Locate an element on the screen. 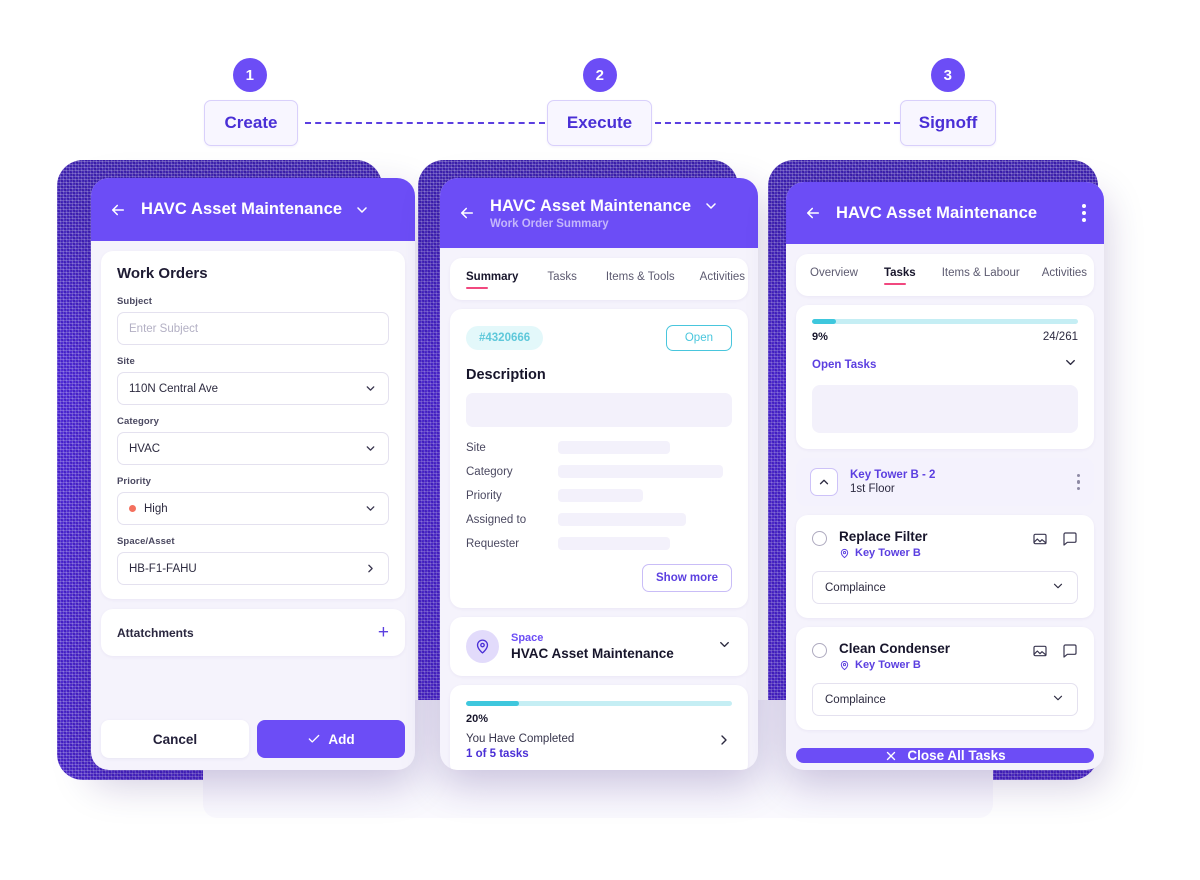  tab-items-labour: Items & Labour is located at coordinates (981, 276).